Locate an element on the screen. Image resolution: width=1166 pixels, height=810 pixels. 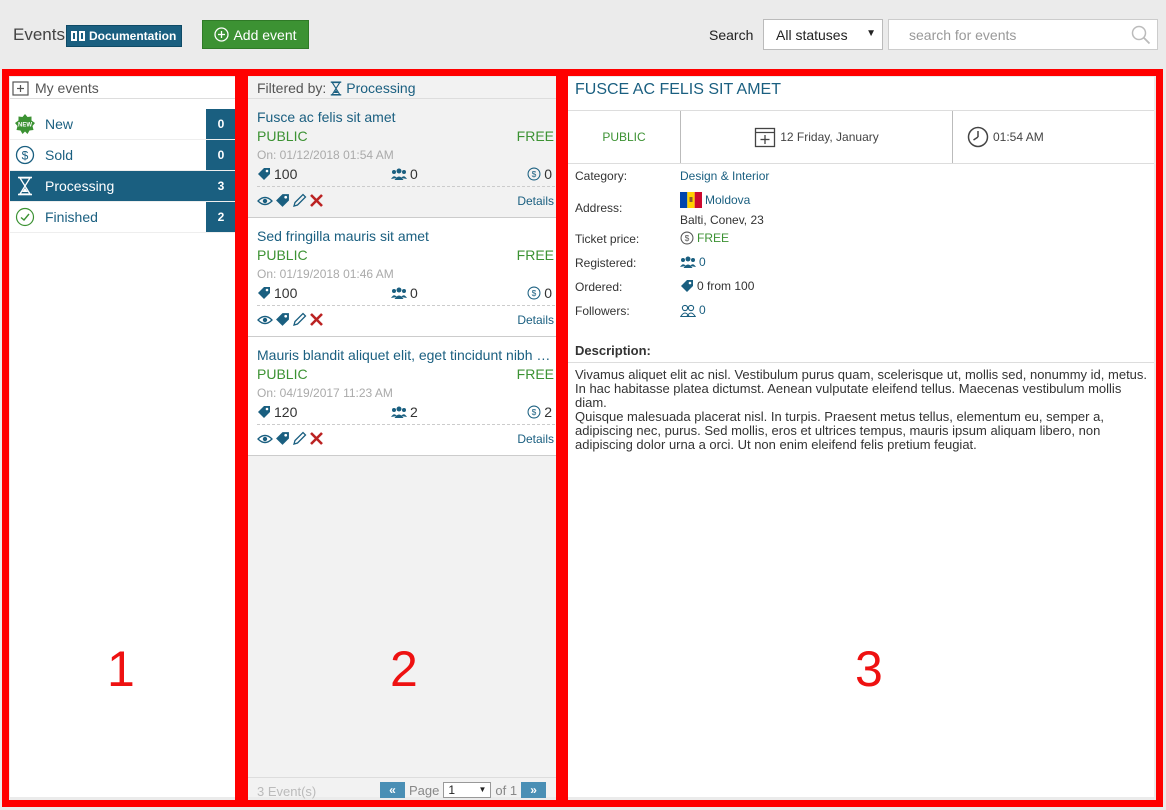
search-placeholder: search for events is located at coordinates (963, 35).